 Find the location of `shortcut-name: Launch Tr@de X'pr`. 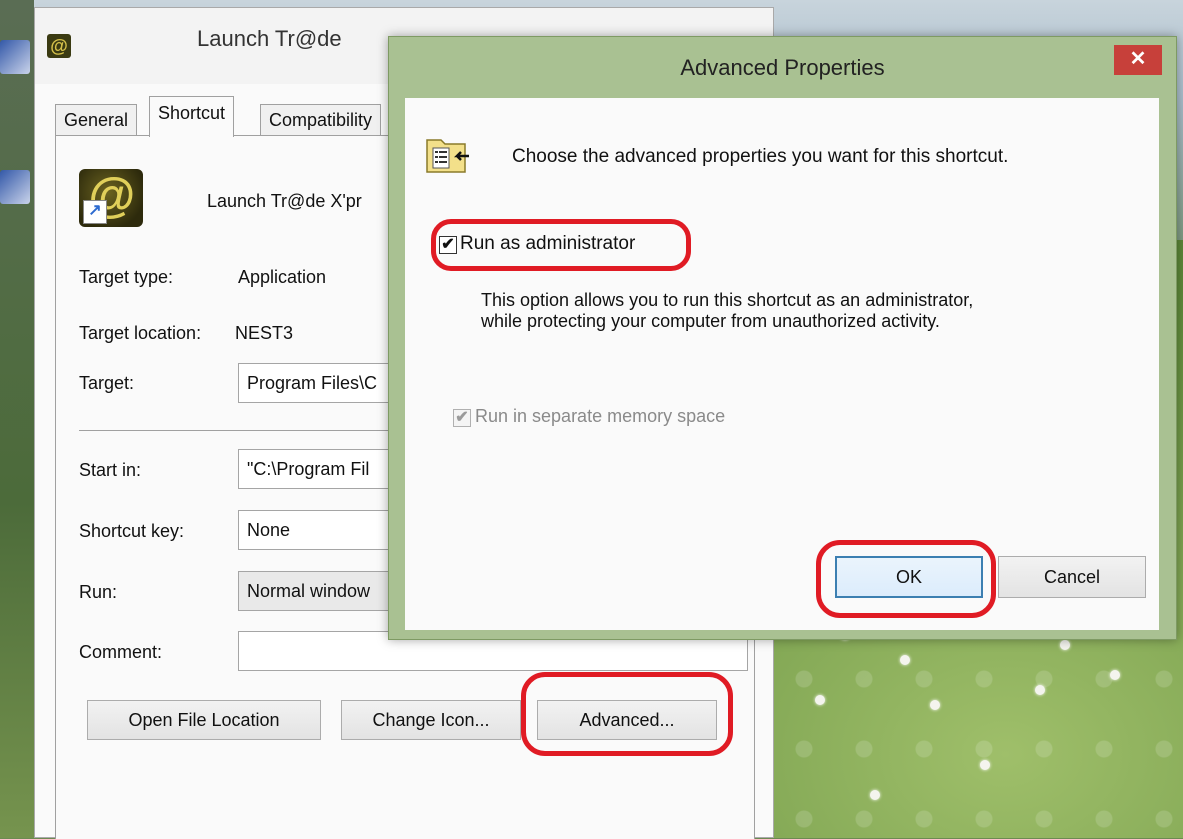

shortcut-name: Launch Tr@de X'pr is located at coordinates (284, 201).